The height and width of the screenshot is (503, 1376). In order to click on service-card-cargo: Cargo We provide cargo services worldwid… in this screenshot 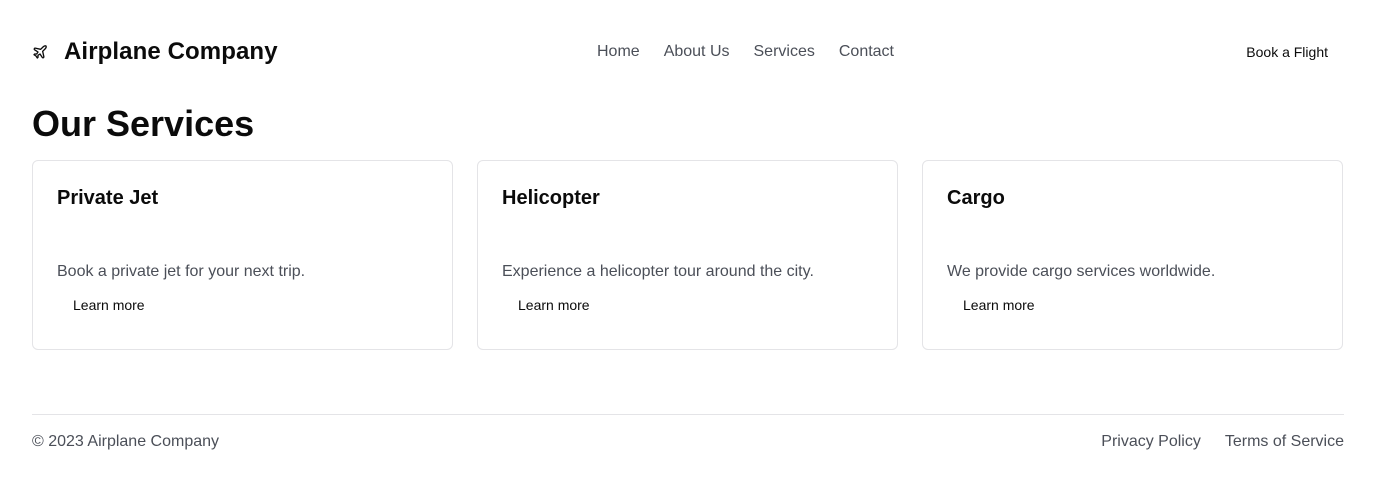, I will do `click(1132, 255)`.